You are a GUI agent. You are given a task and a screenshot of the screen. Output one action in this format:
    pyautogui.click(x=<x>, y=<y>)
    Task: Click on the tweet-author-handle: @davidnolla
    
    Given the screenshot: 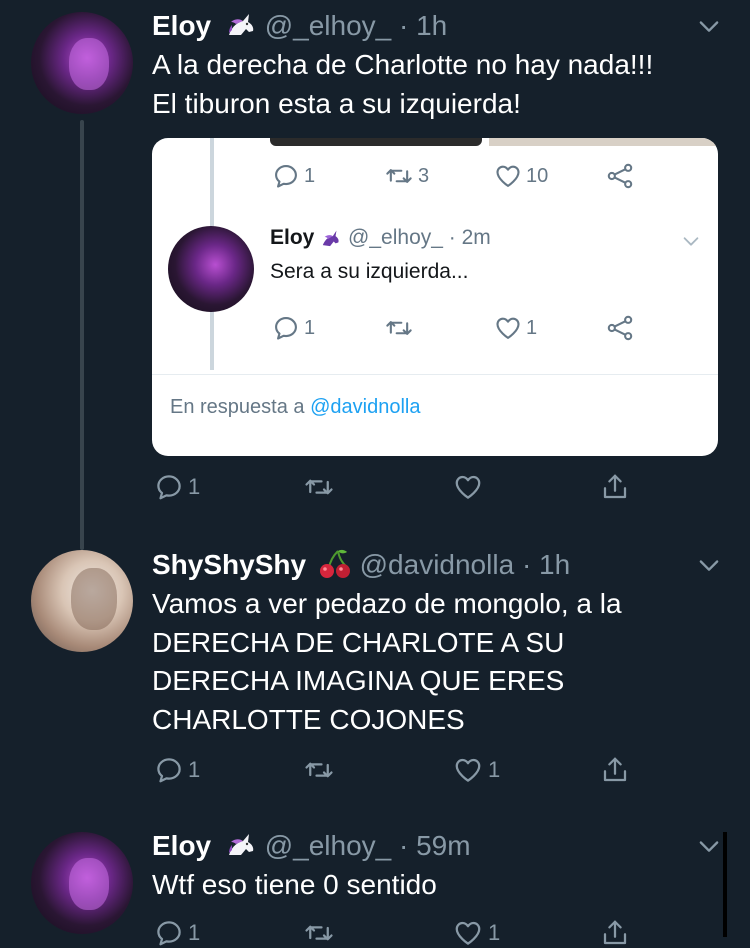 What is the action you would take?
    pyautogui.click(x=437, y=564)
    